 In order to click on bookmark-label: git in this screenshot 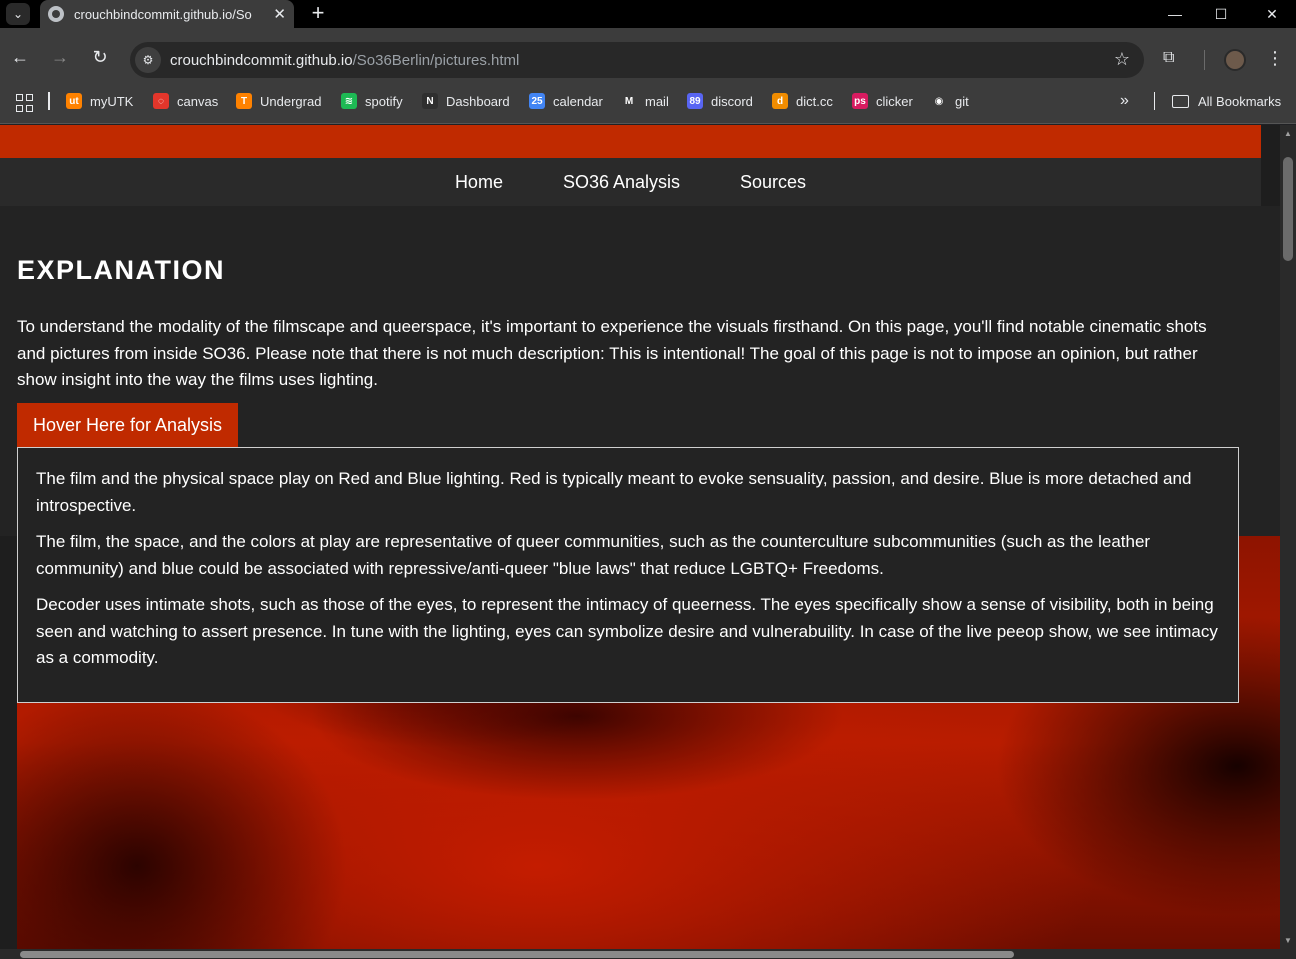, I will do `click(962, 101)`.